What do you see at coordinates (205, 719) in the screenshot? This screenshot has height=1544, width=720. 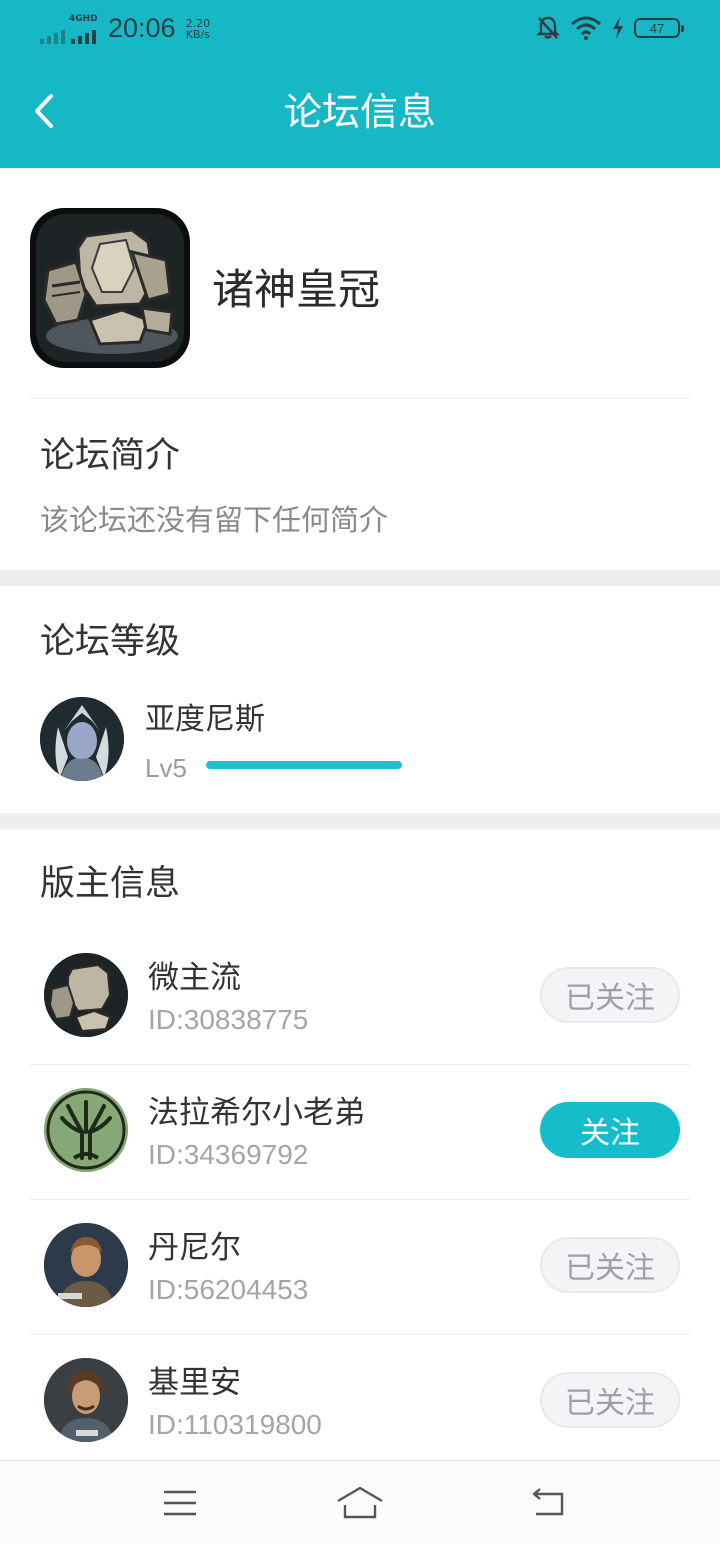 I see `level-user-name: 亚度尼斯` at bounding box center [205, 719].